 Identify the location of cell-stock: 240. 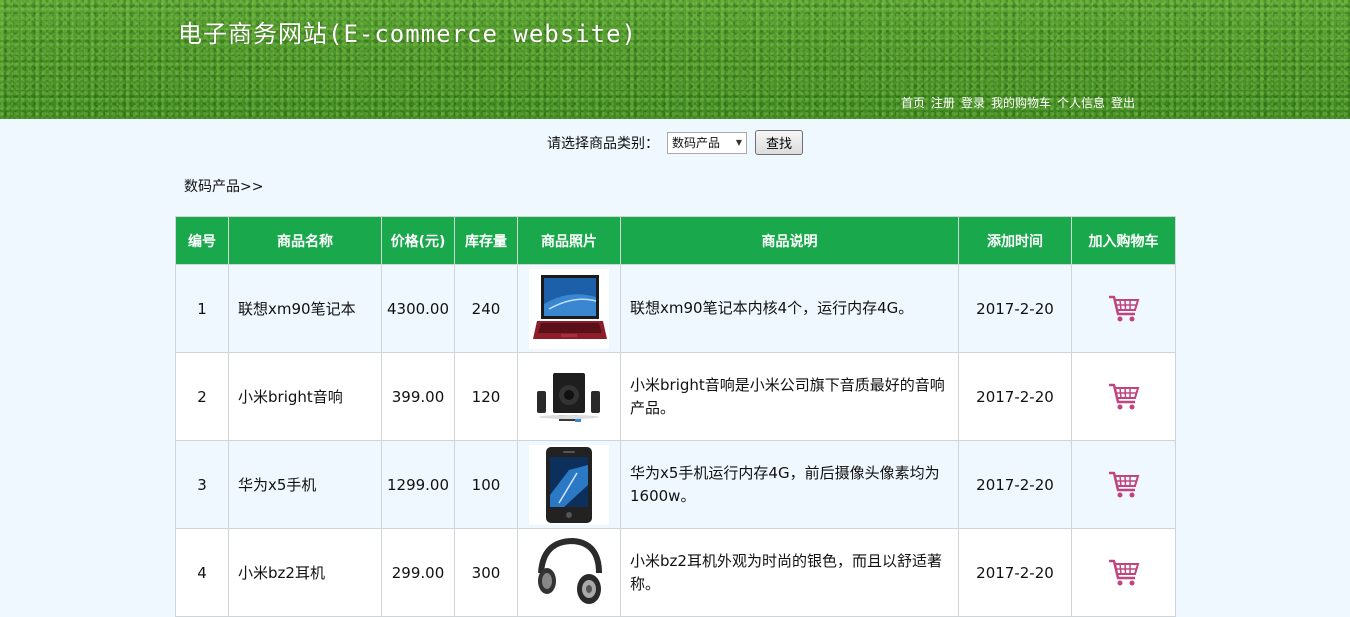
(486, 308).